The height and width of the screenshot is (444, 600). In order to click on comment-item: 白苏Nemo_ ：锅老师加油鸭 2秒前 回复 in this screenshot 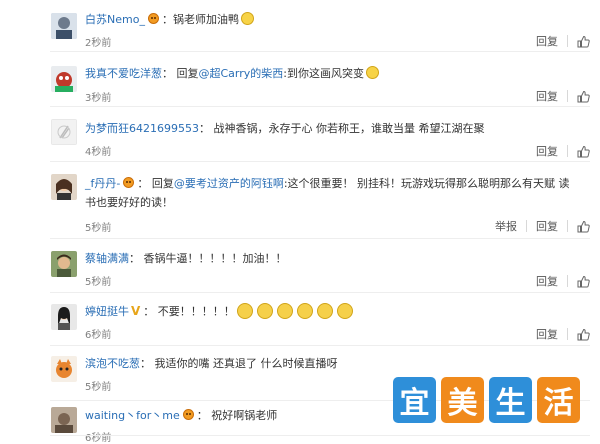, I will do `click(300, 26)`.